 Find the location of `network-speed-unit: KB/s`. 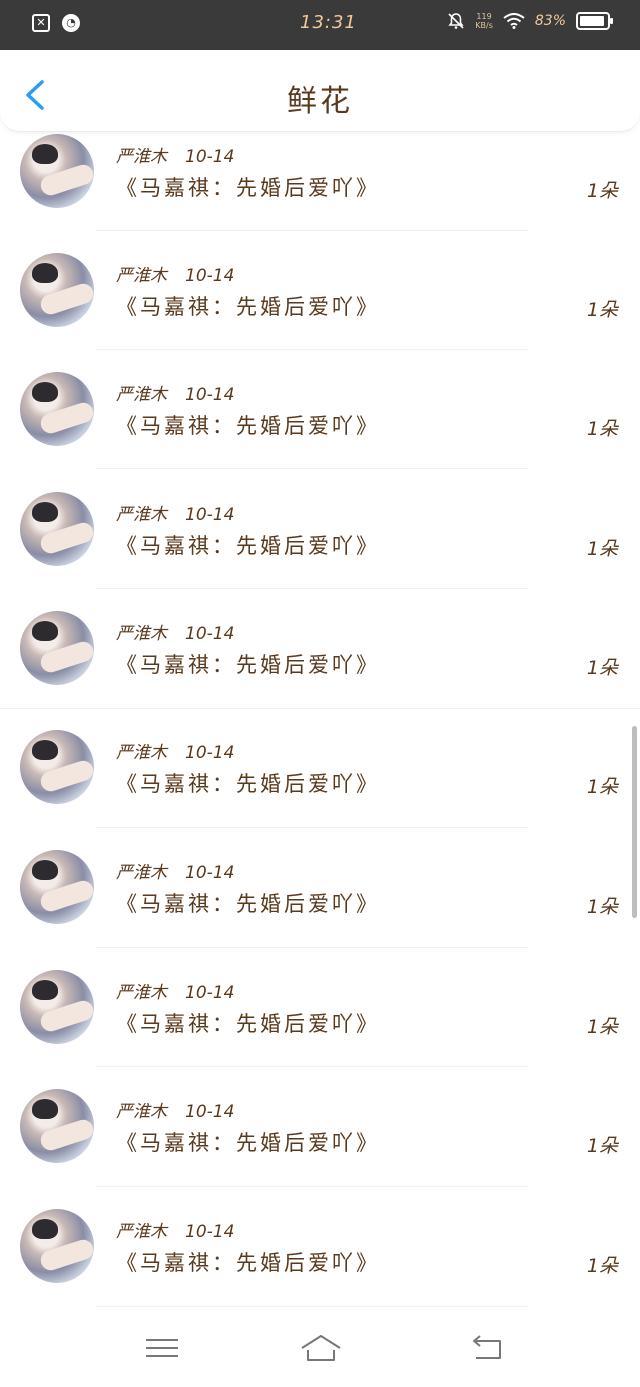

network-speed-unit: KB/s is located at coordinates (484, 25).